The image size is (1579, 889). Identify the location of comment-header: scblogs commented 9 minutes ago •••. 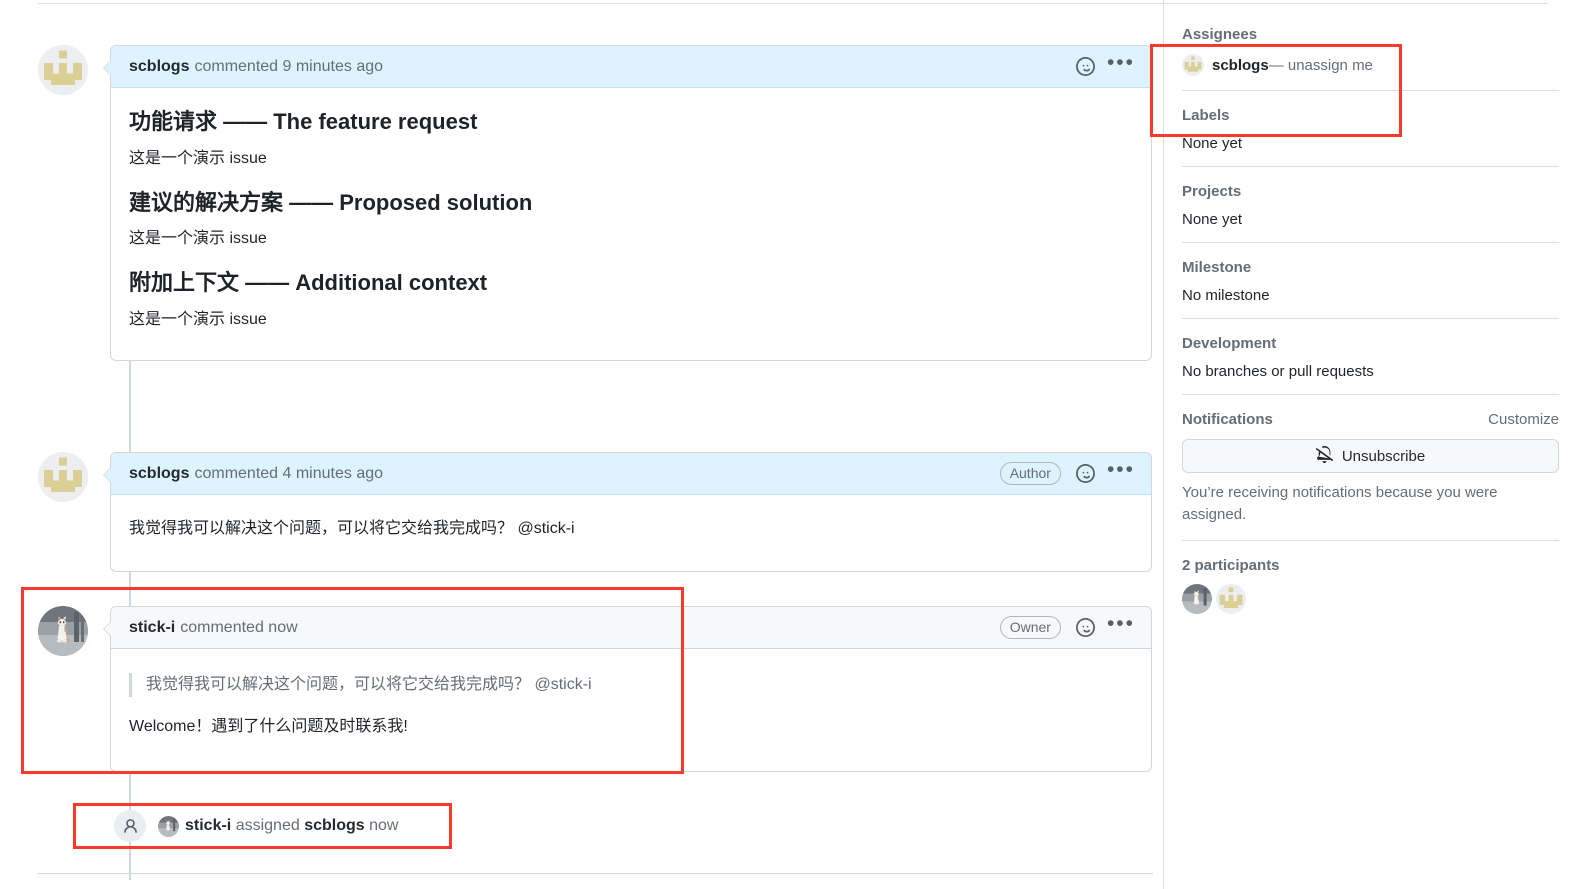
(631, 67).